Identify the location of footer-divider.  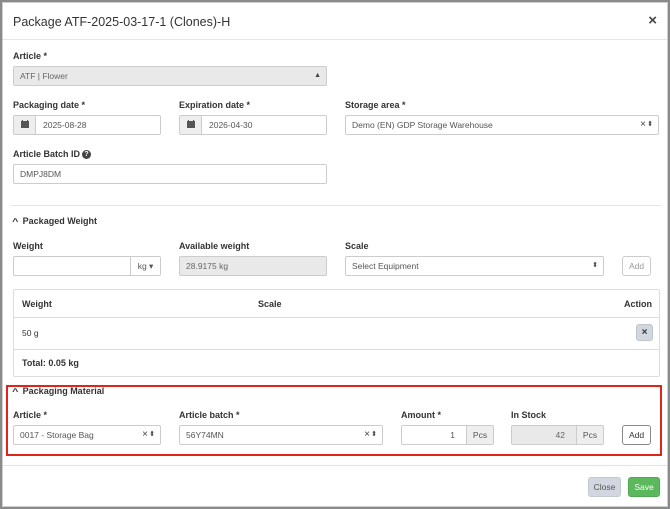
(335, 465).